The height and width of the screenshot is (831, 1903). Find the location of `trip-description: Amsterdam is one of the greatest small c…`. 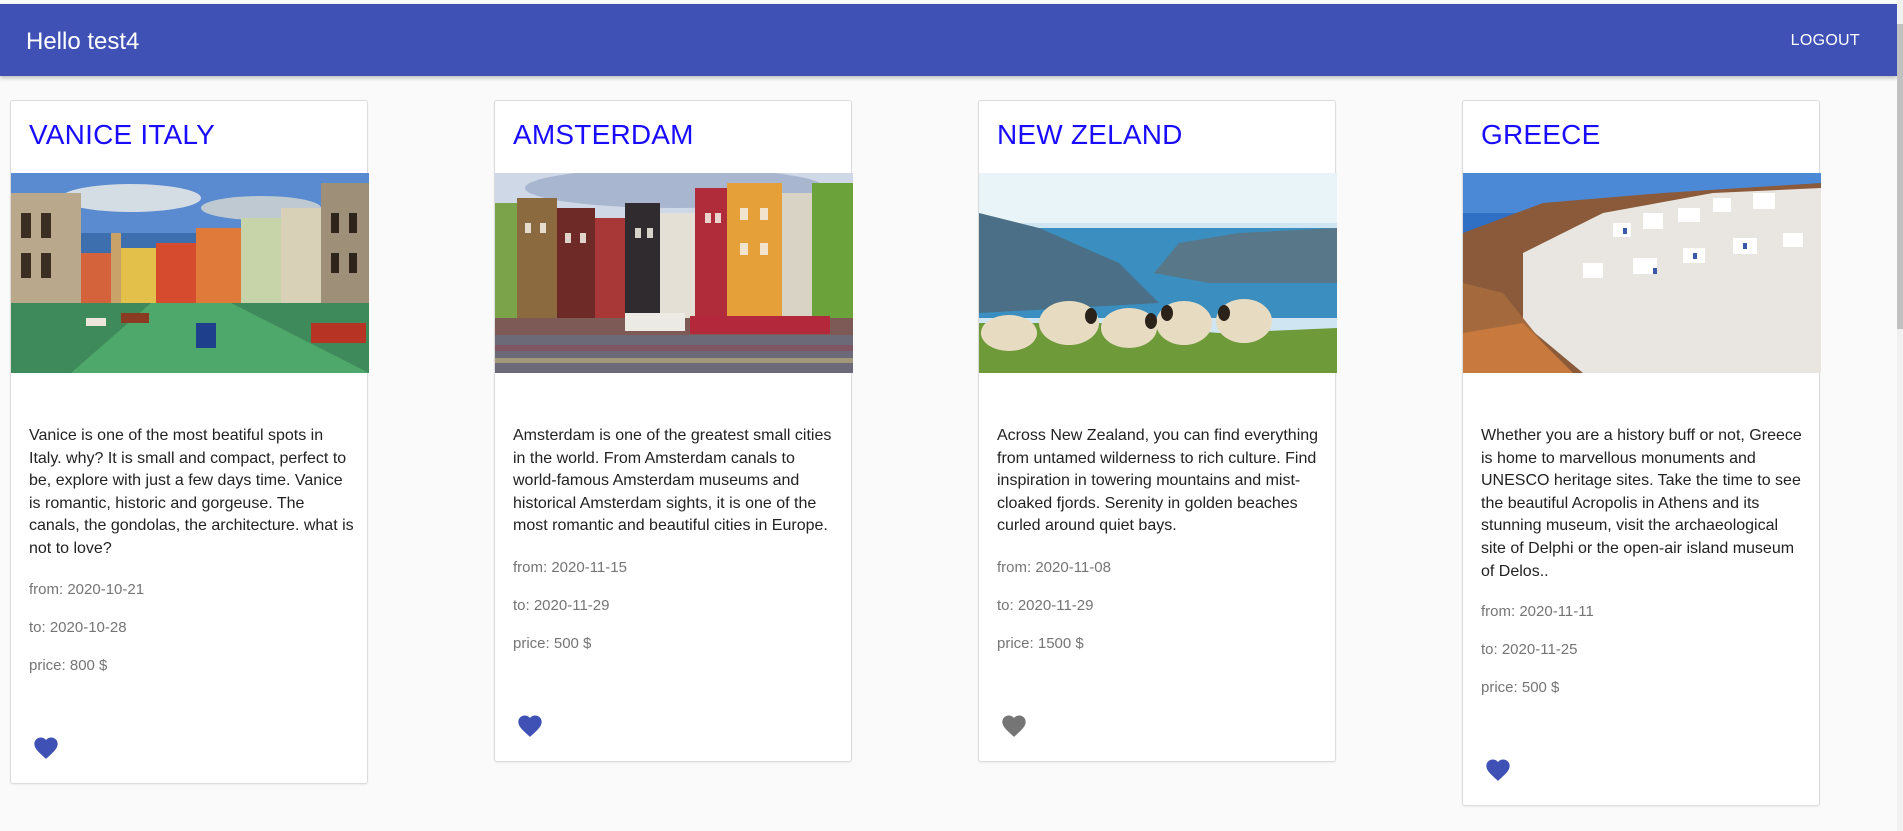

trip-description: Amsterdam is one of the greatest small c… is located at coordinates (672, 481).